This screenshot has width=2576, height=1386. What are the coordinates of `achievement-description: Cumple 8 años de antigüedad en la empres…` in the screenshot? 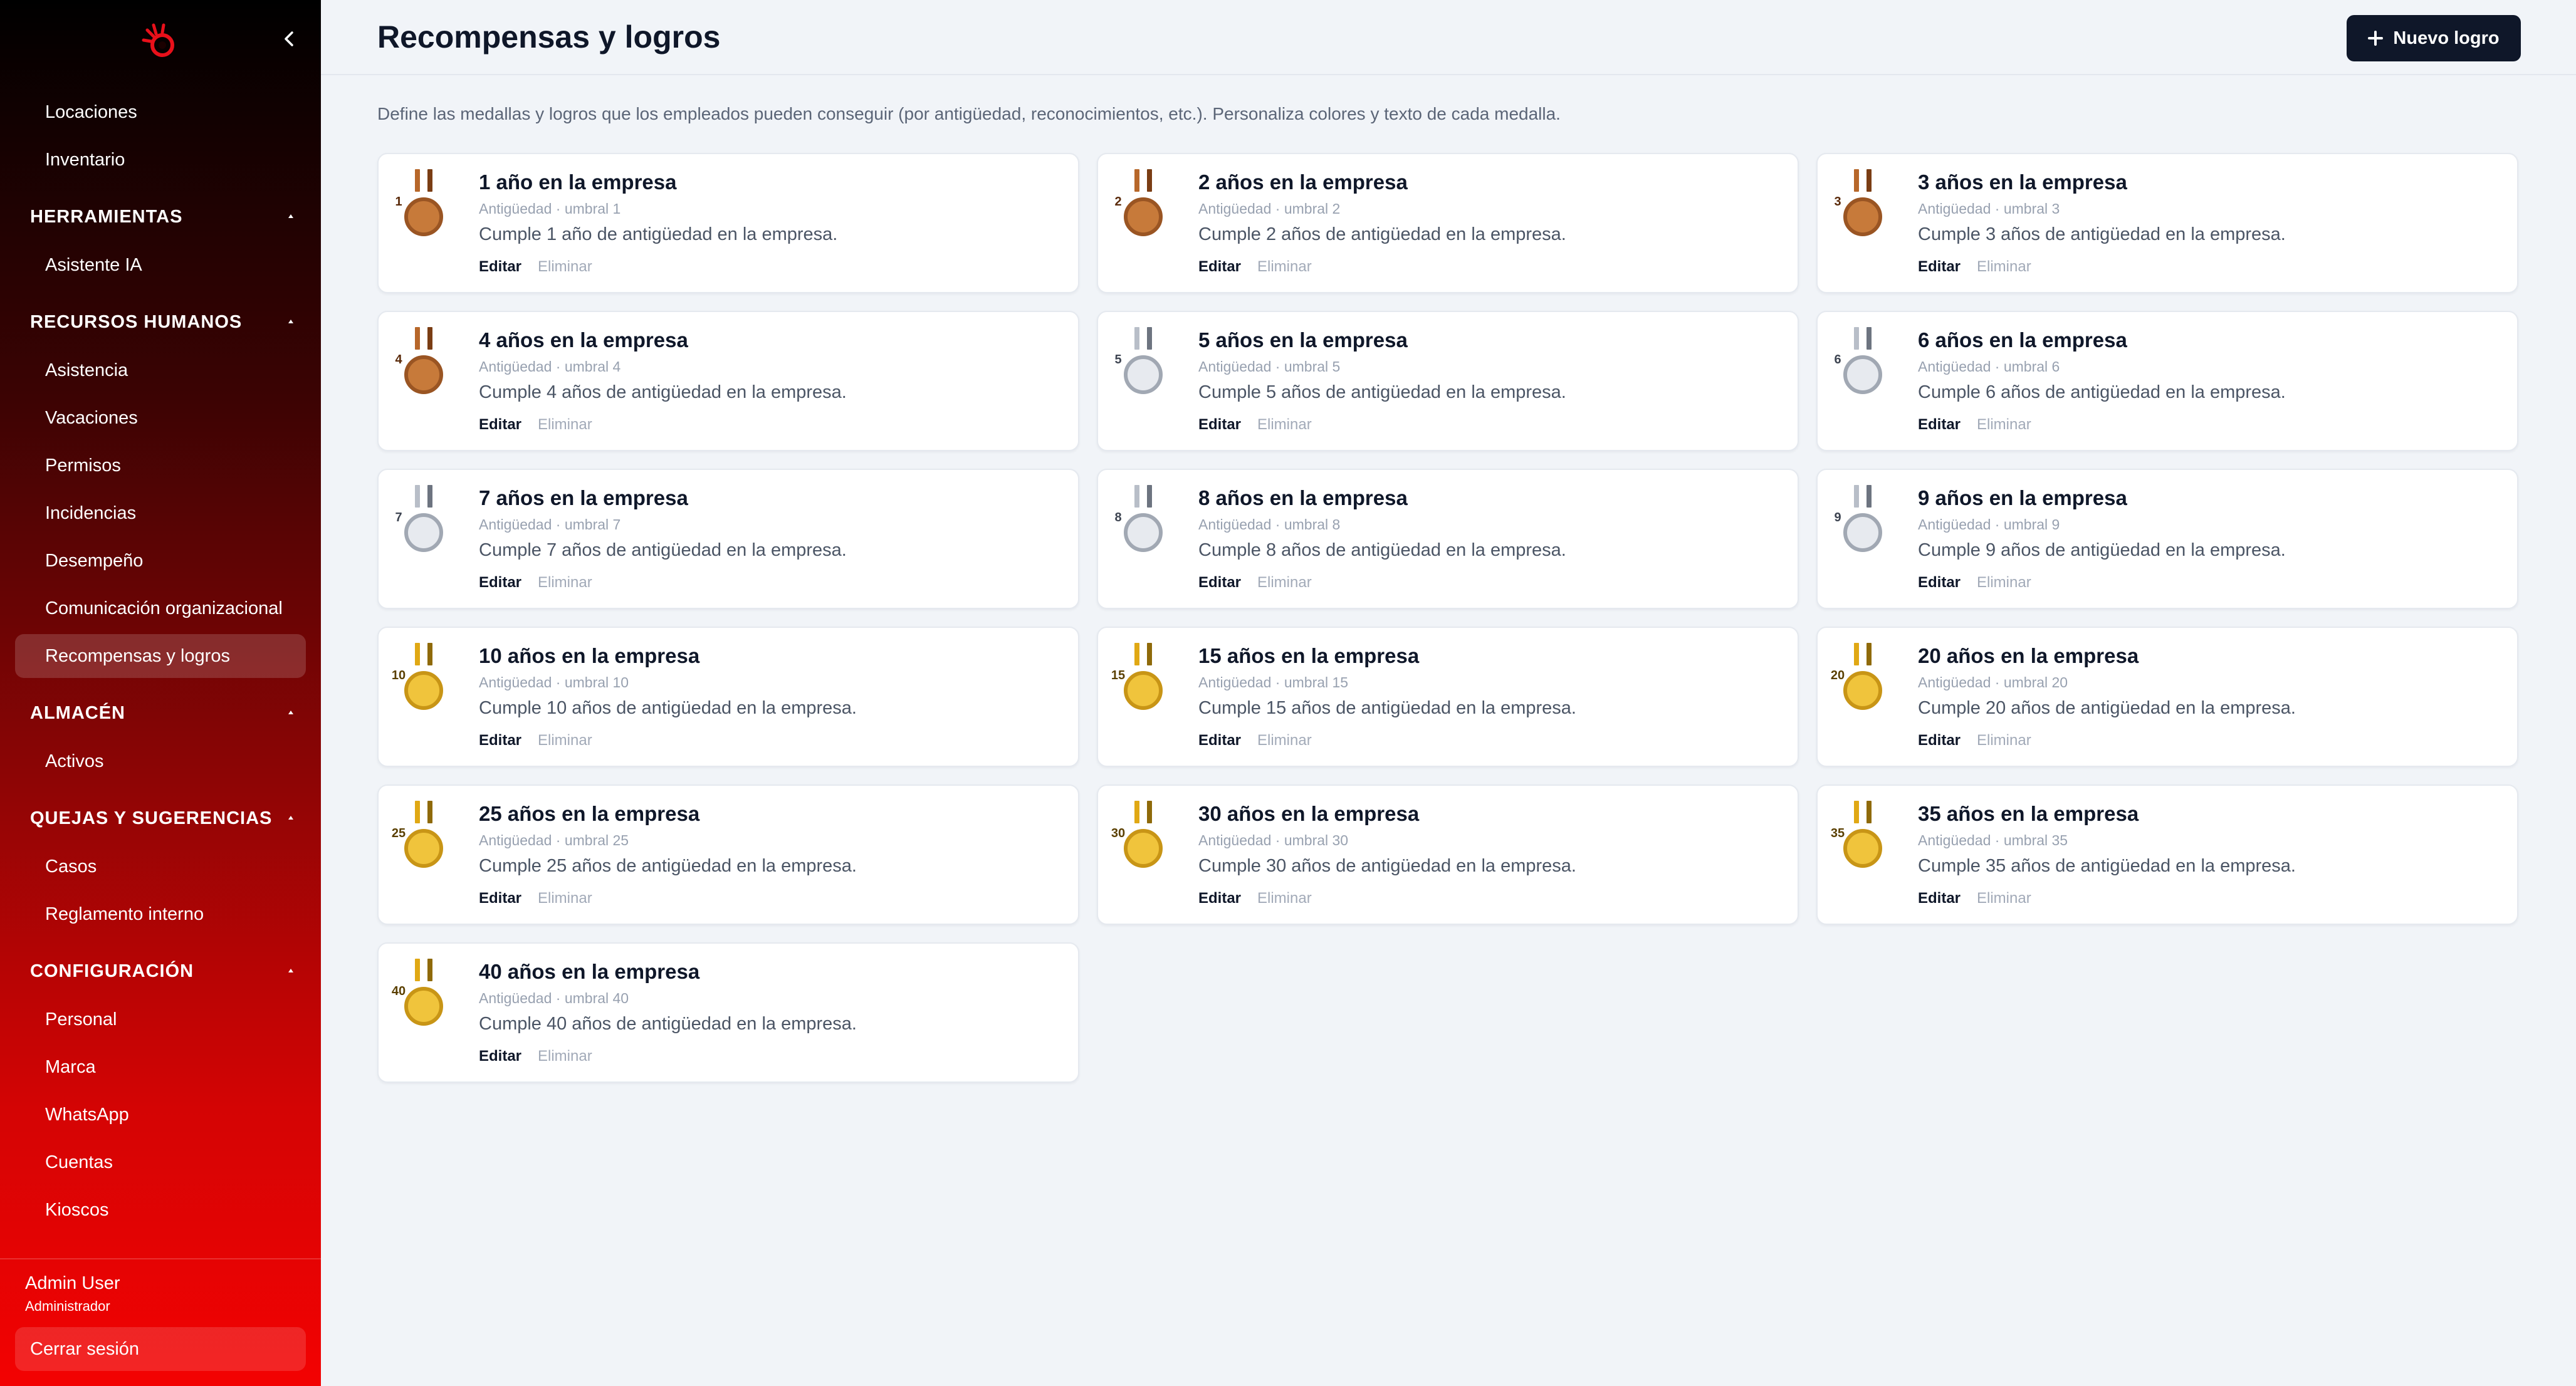 It's located at (1382, 550).